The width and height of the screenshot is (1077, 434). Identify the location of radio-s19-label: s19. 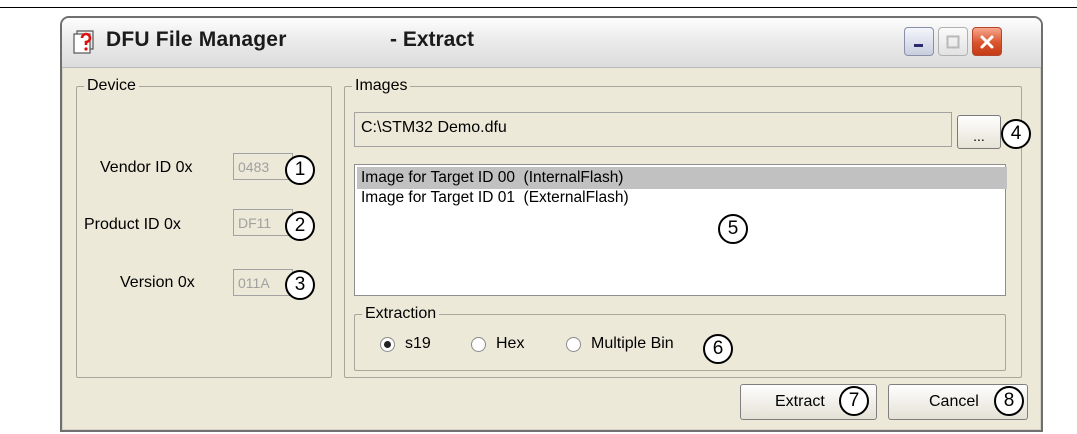
(418, 344).